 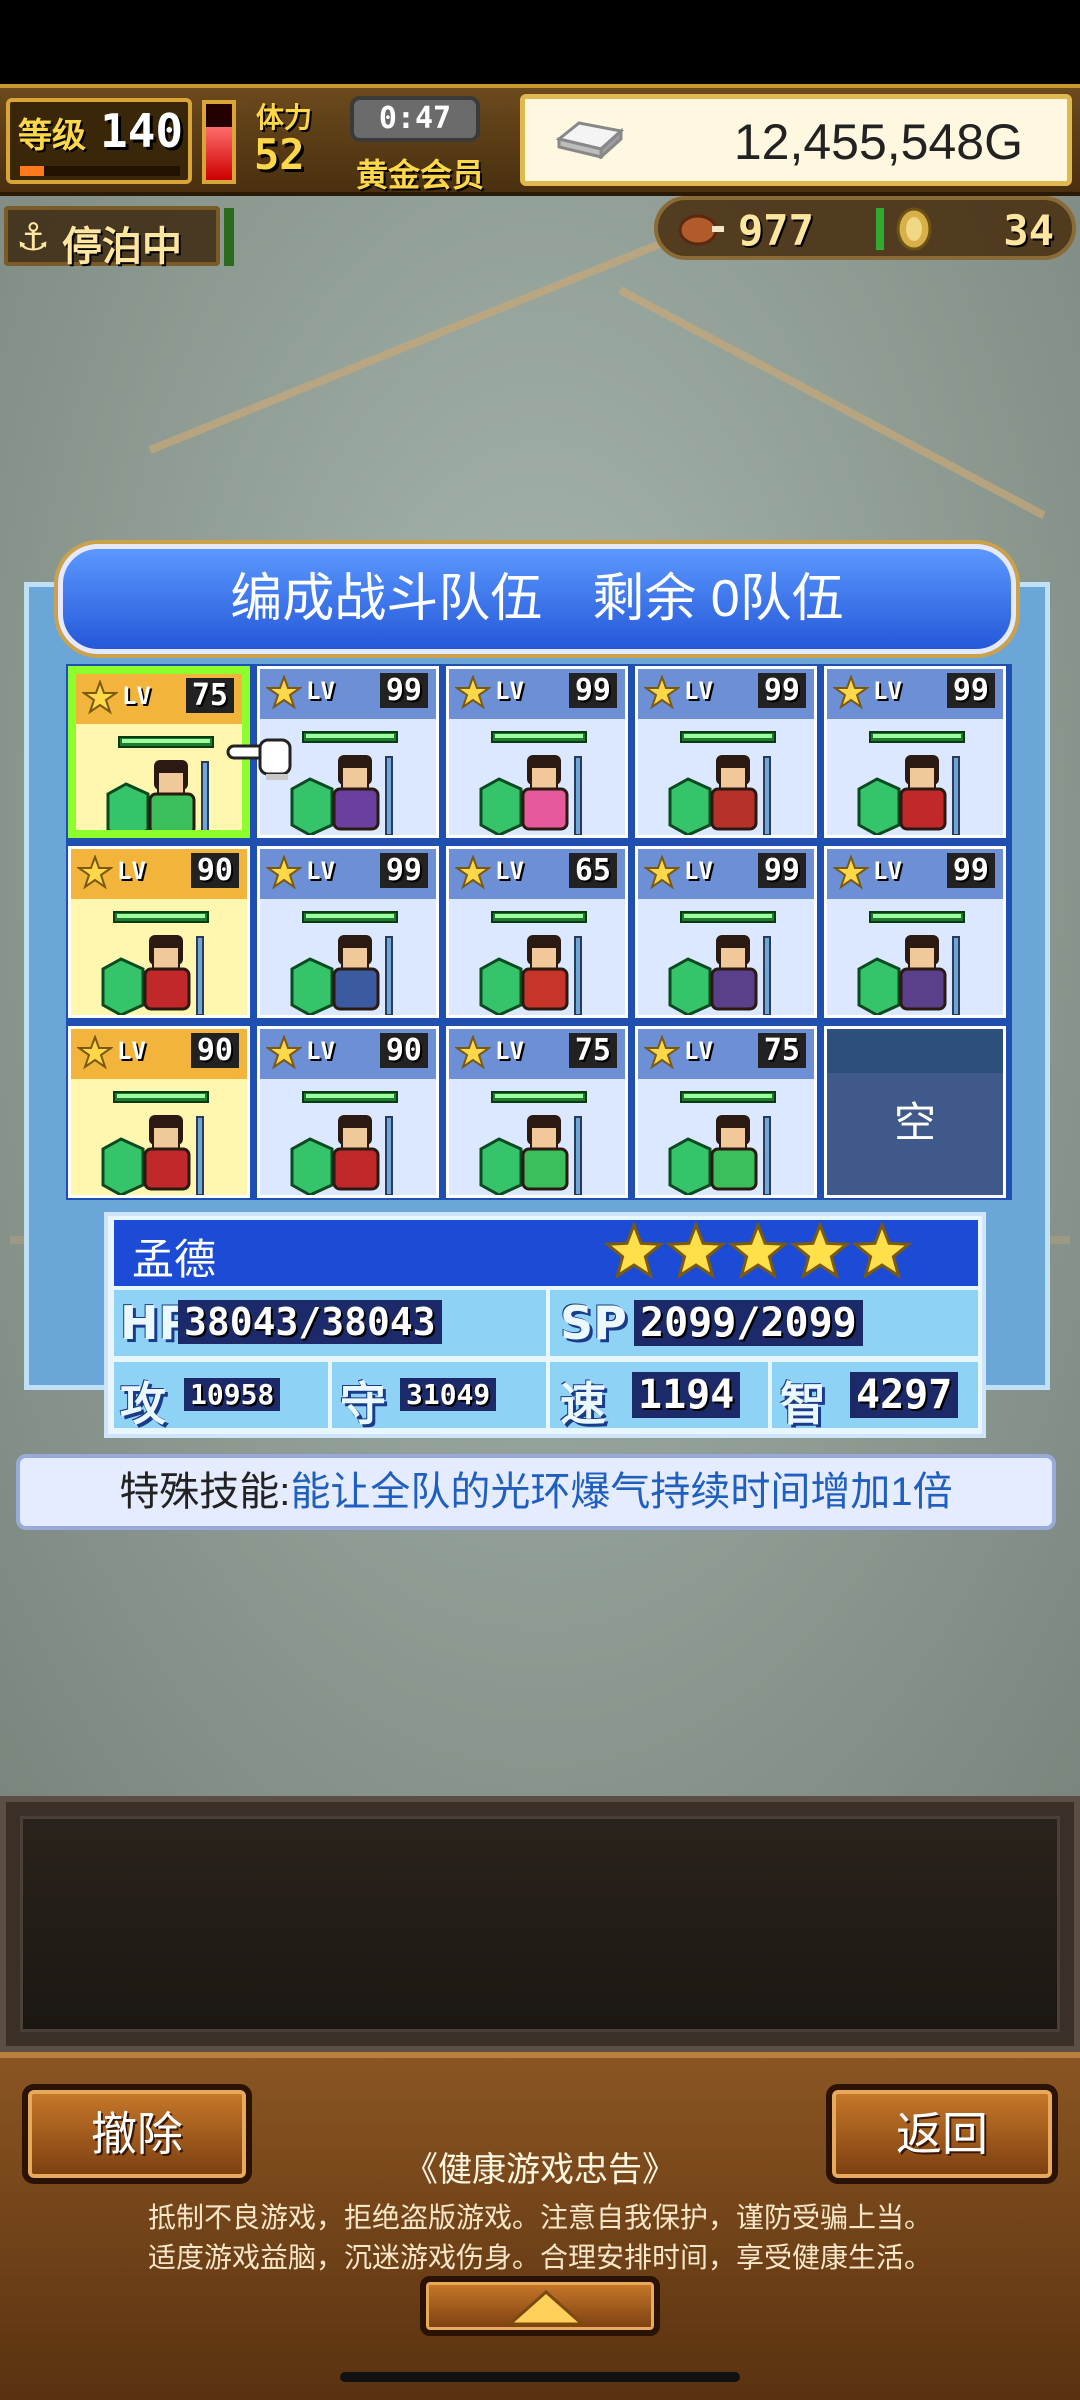 I want to click on hp-value: 38043/38043, so click(x=310, y=1322).